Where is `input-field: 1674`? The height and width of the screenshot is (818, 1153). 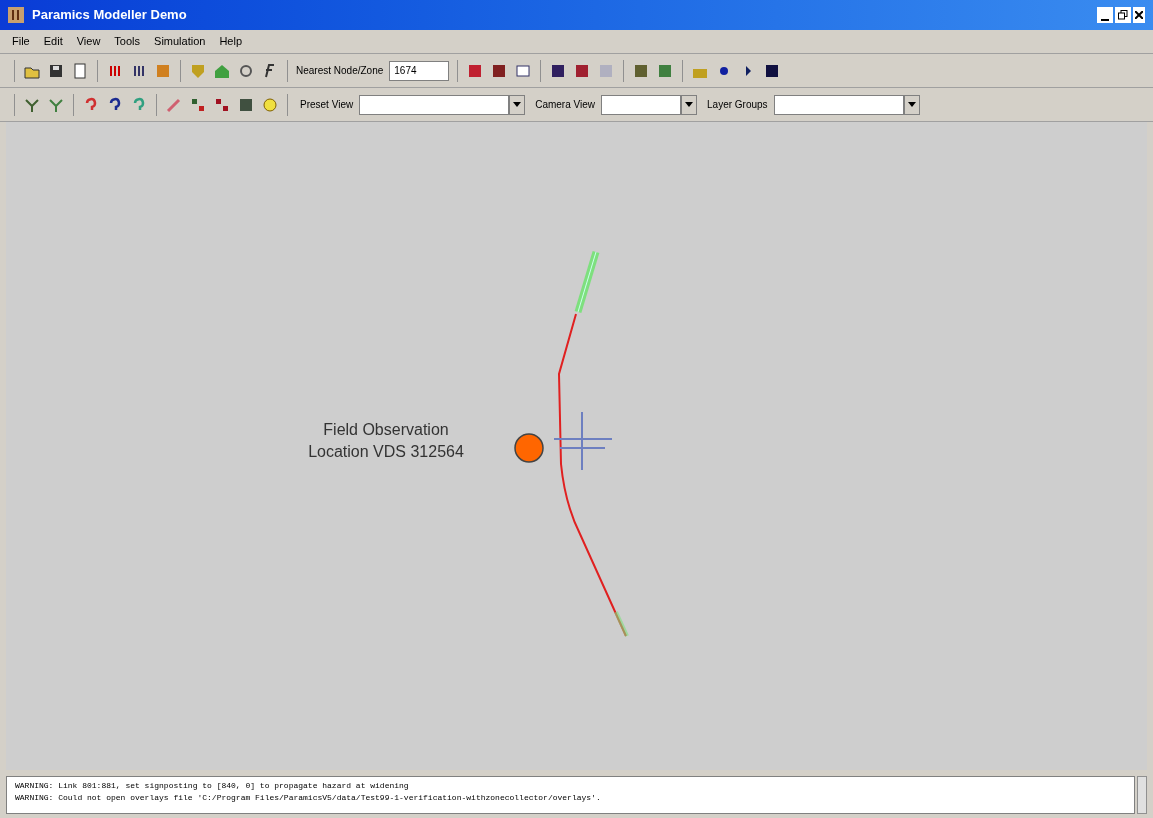 input-field: 1674 is located at coordinates (419, 70).